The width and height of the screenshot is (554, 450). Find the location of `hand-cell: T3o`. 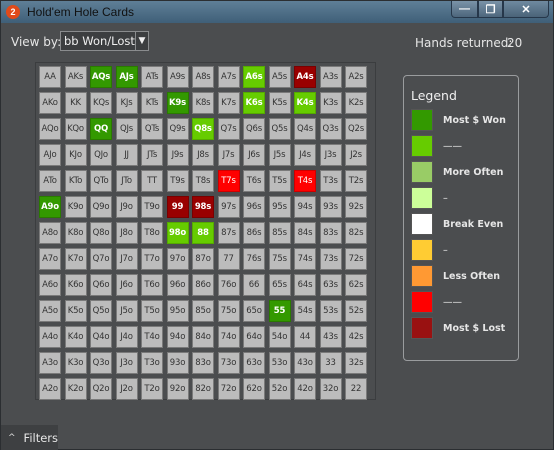

hand-cell: T3o is located at coordinates (152, 363).